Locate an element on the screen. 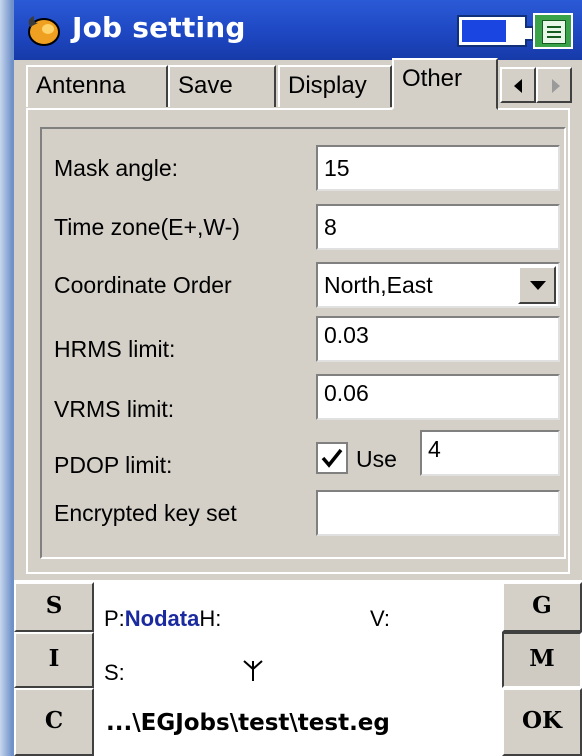 The image size is (582, 756). mask-angle-field: 15 is located at coordinates (438, 168).